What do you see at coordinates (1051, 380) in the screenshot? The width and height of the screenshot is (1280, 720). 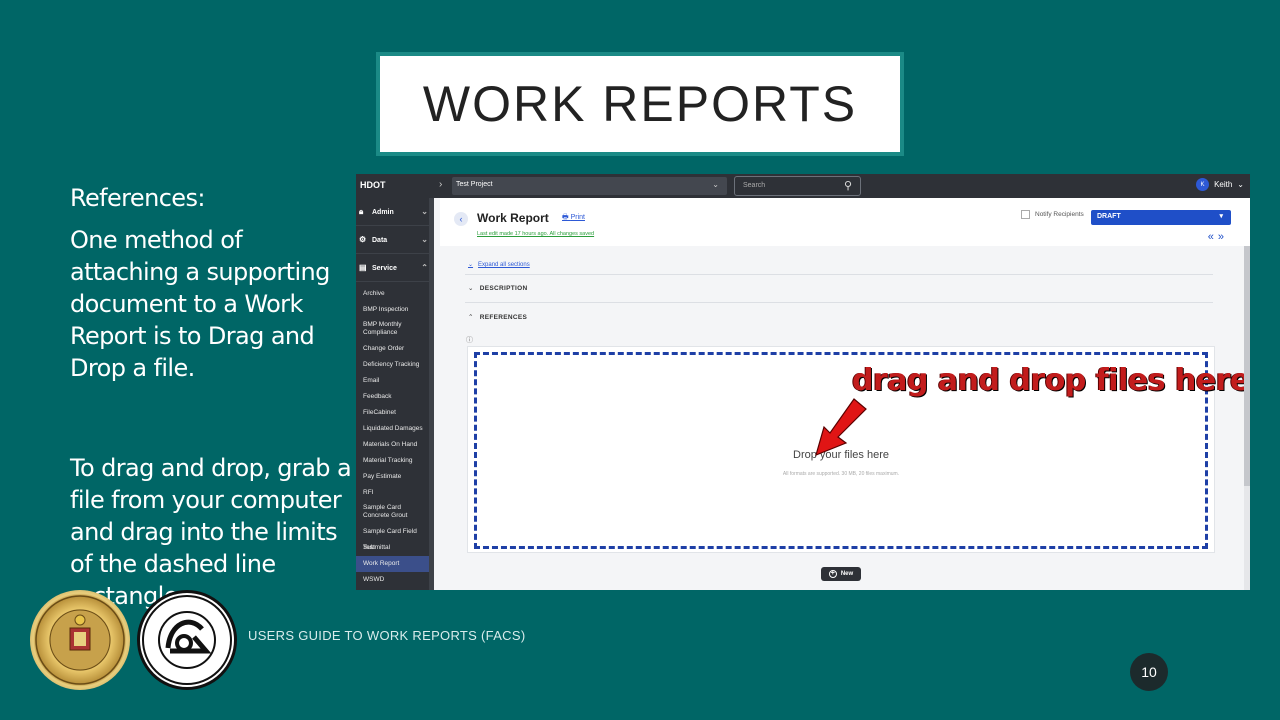 I see `annotation-callout: drag and drop files here` at bounding box center [1051, 380].